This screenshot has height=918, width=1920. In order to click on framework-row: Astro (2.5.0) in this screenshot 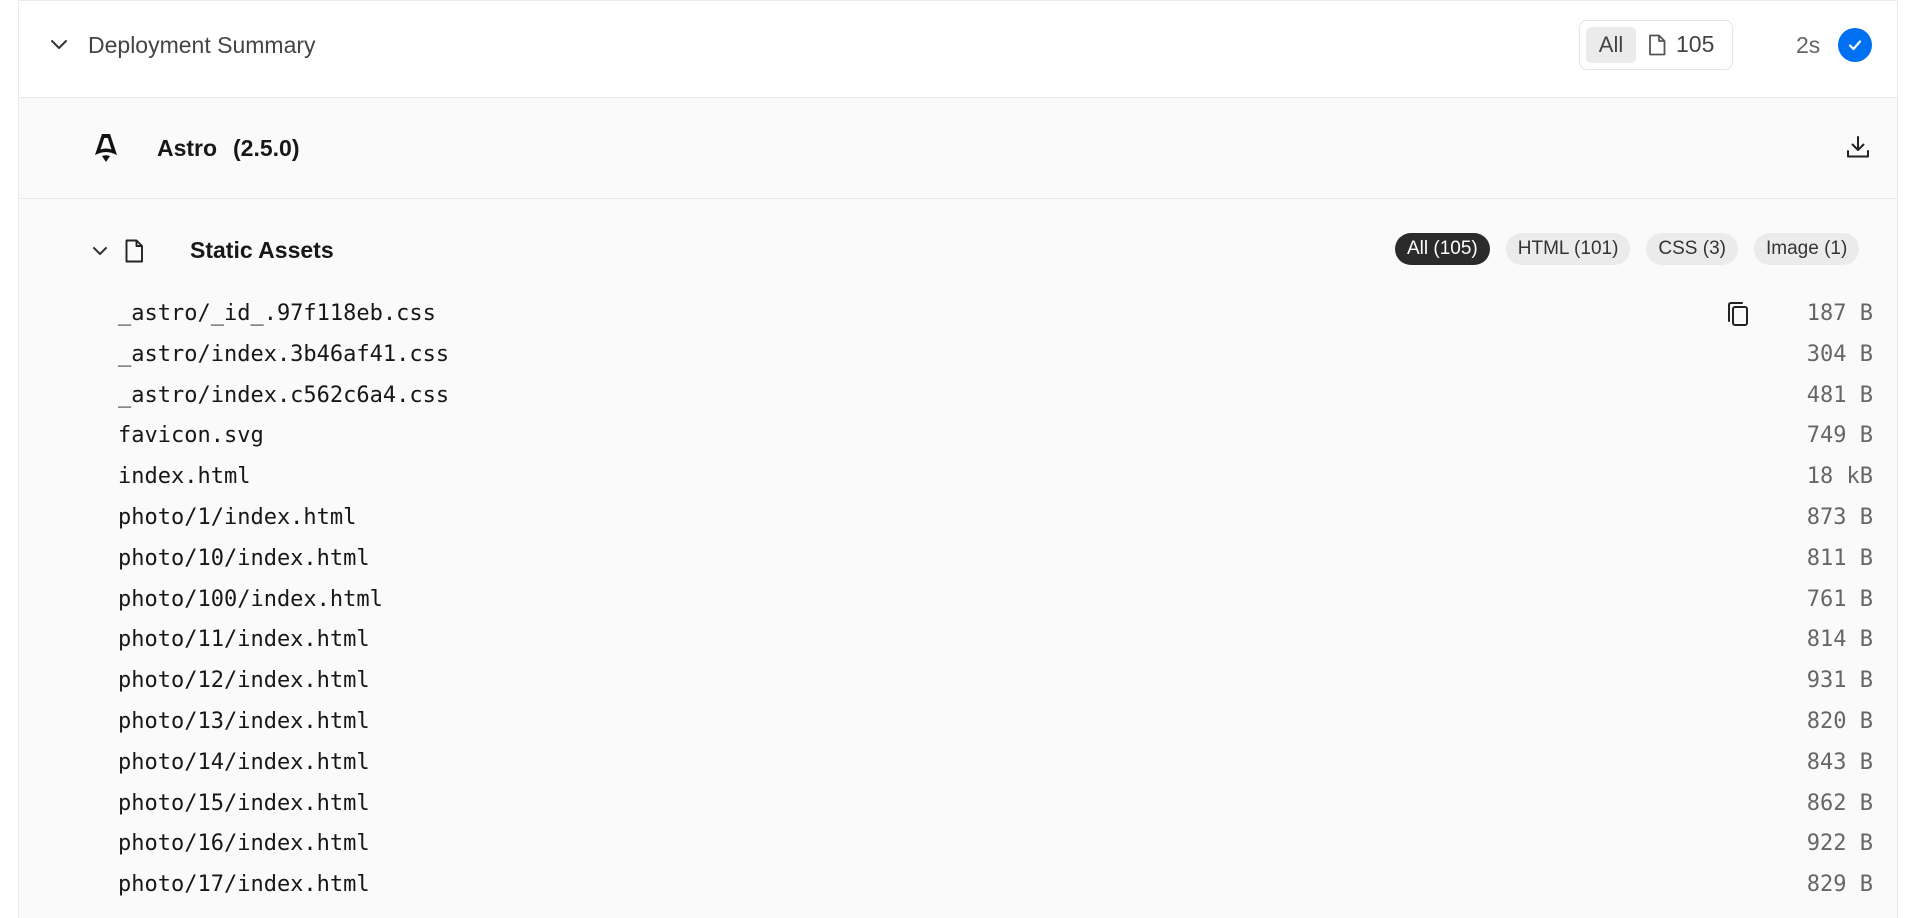, I will do `click(958, 148)`.